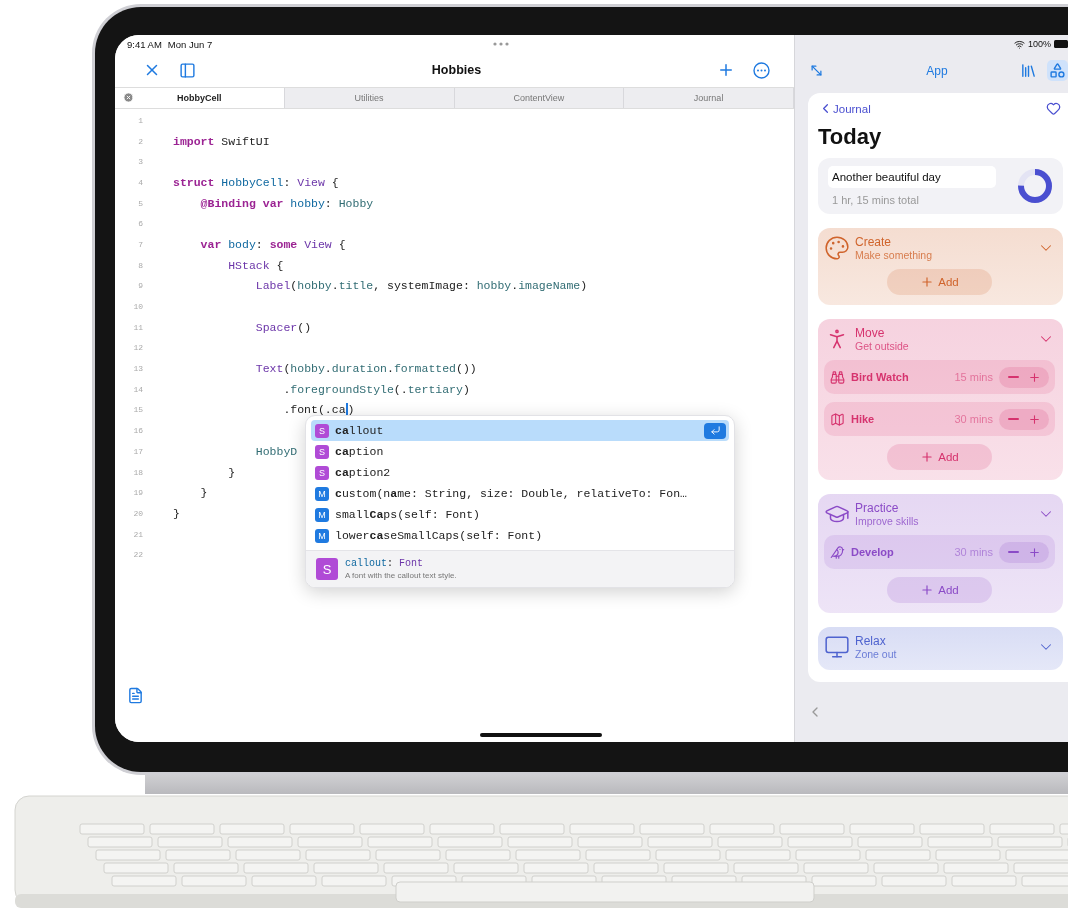 This screenshot has width=1068, height=914. What do you see at coordinates (137, 307) in the screenshot?
I see `line-number: 10` at bounding box center [137, 307].